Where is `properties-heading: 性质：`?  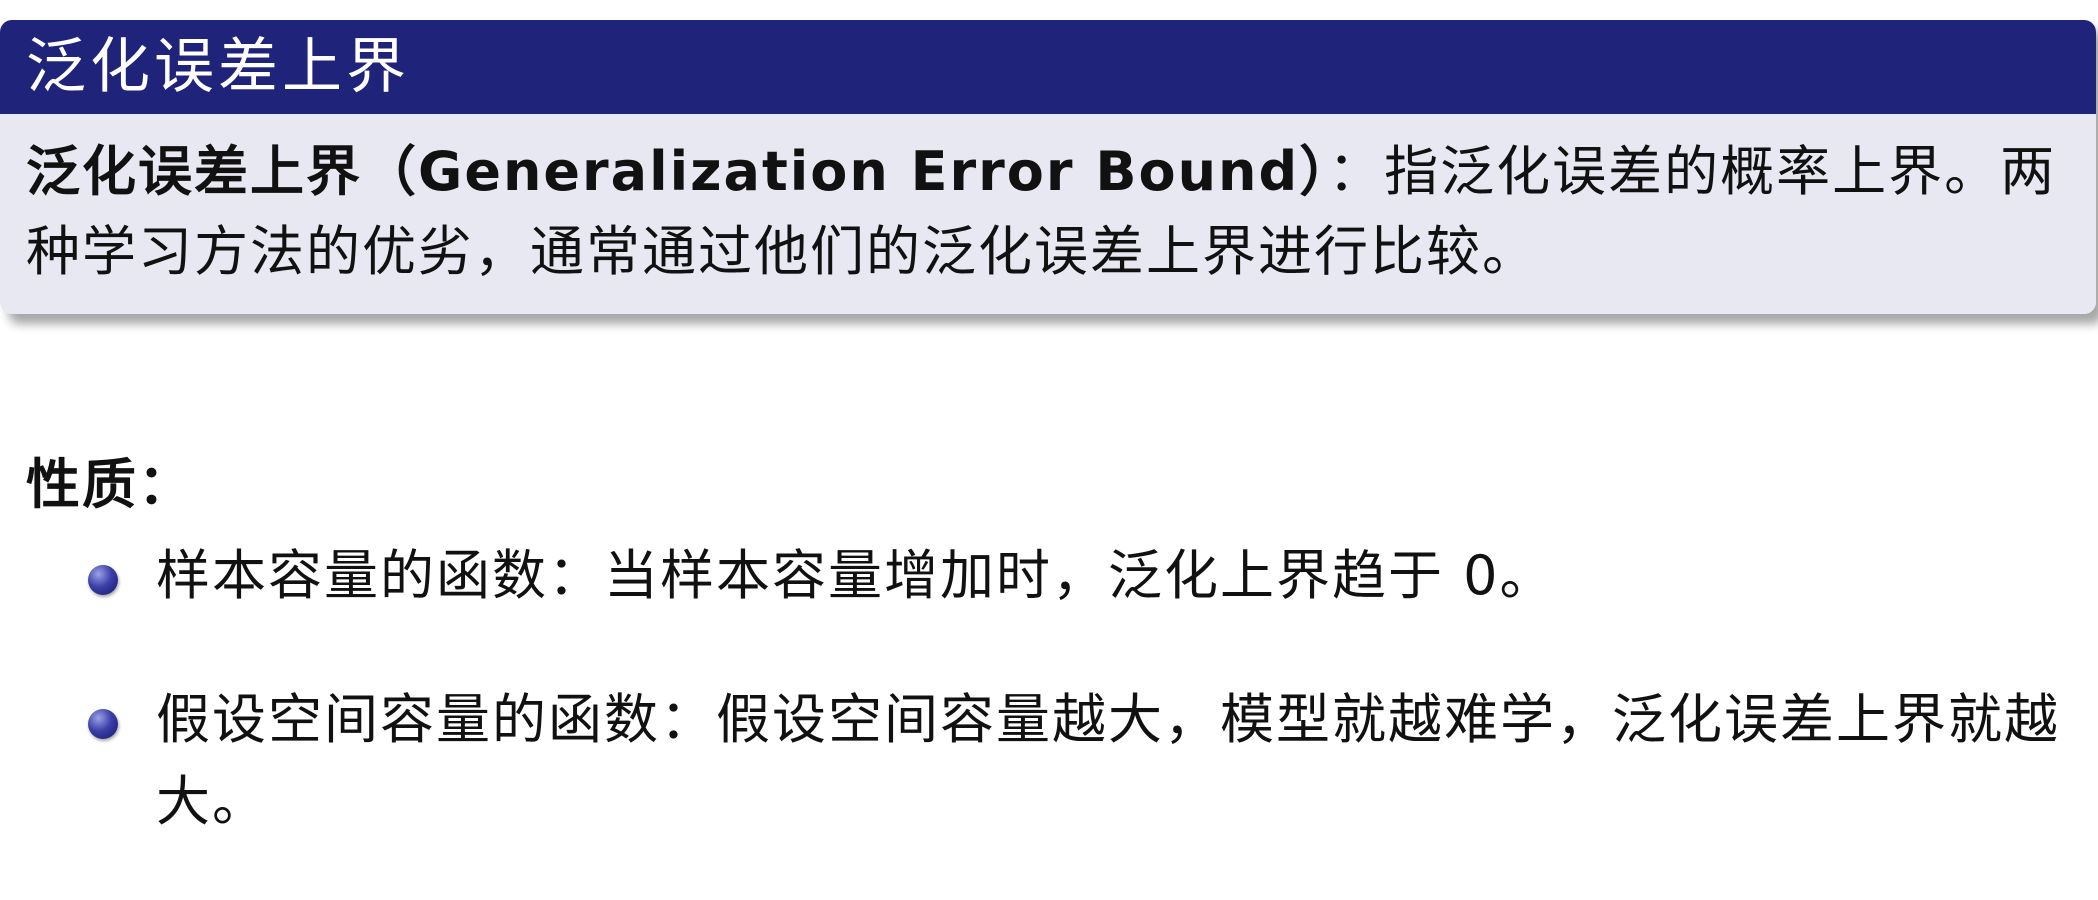 properties-heading: 性质： is located at coordinates (110, 484).